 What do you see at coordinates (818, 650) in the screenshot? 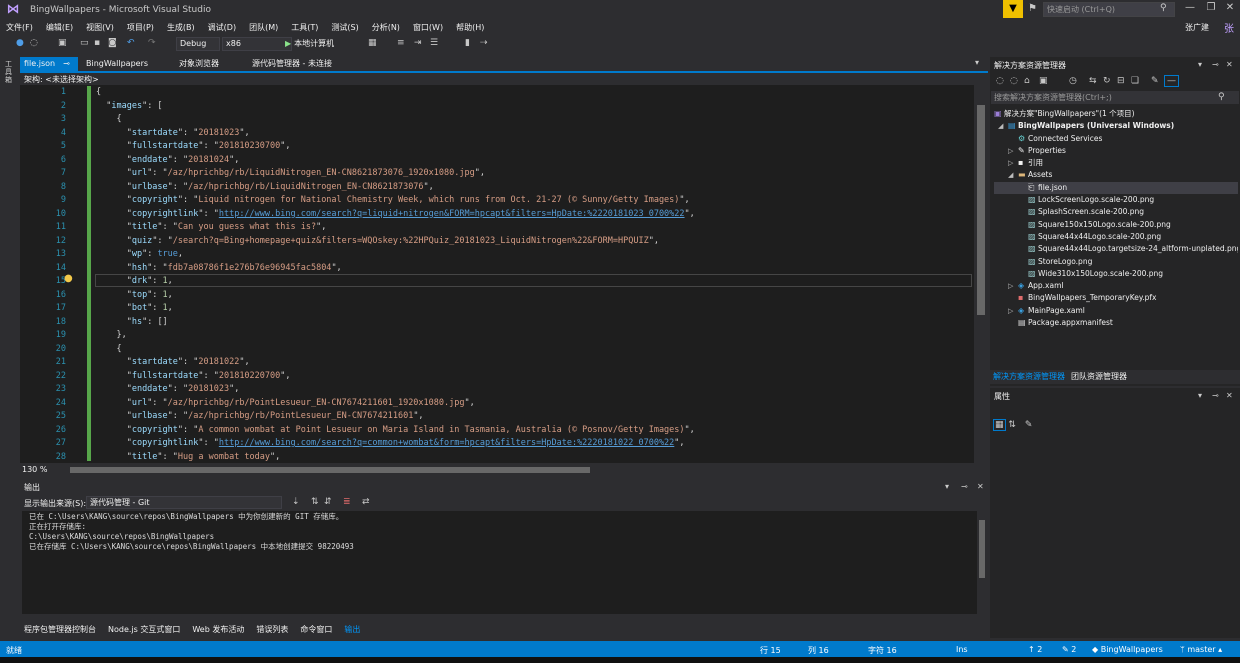
I see `status-column: 列 16` at bounding box center [818, 650].